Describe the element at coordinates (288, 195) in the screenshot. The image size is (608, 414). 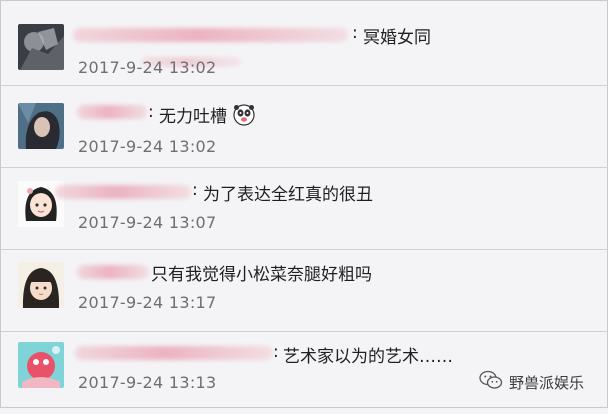
I see `comment-text: 为了表达全红真的很丑` at that location.